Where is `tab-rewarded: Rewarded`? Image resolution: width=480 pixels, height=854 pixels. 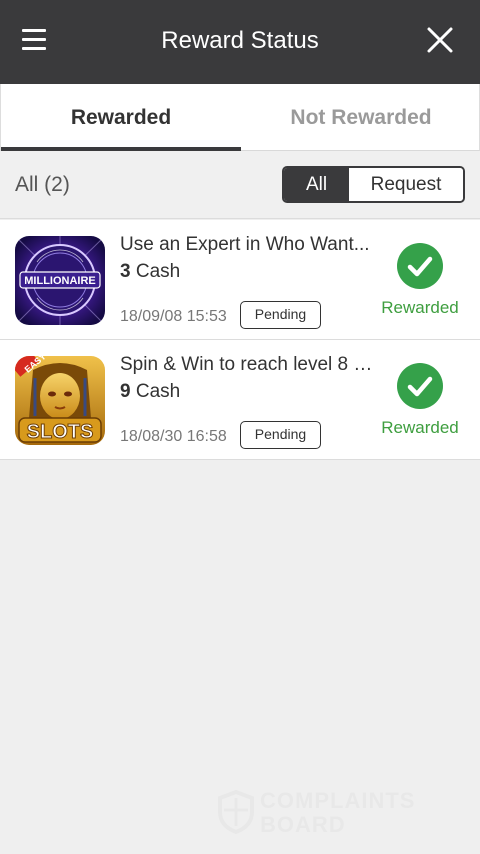 tab-rewarded: Rewarded is located at coordinates (121, 117).